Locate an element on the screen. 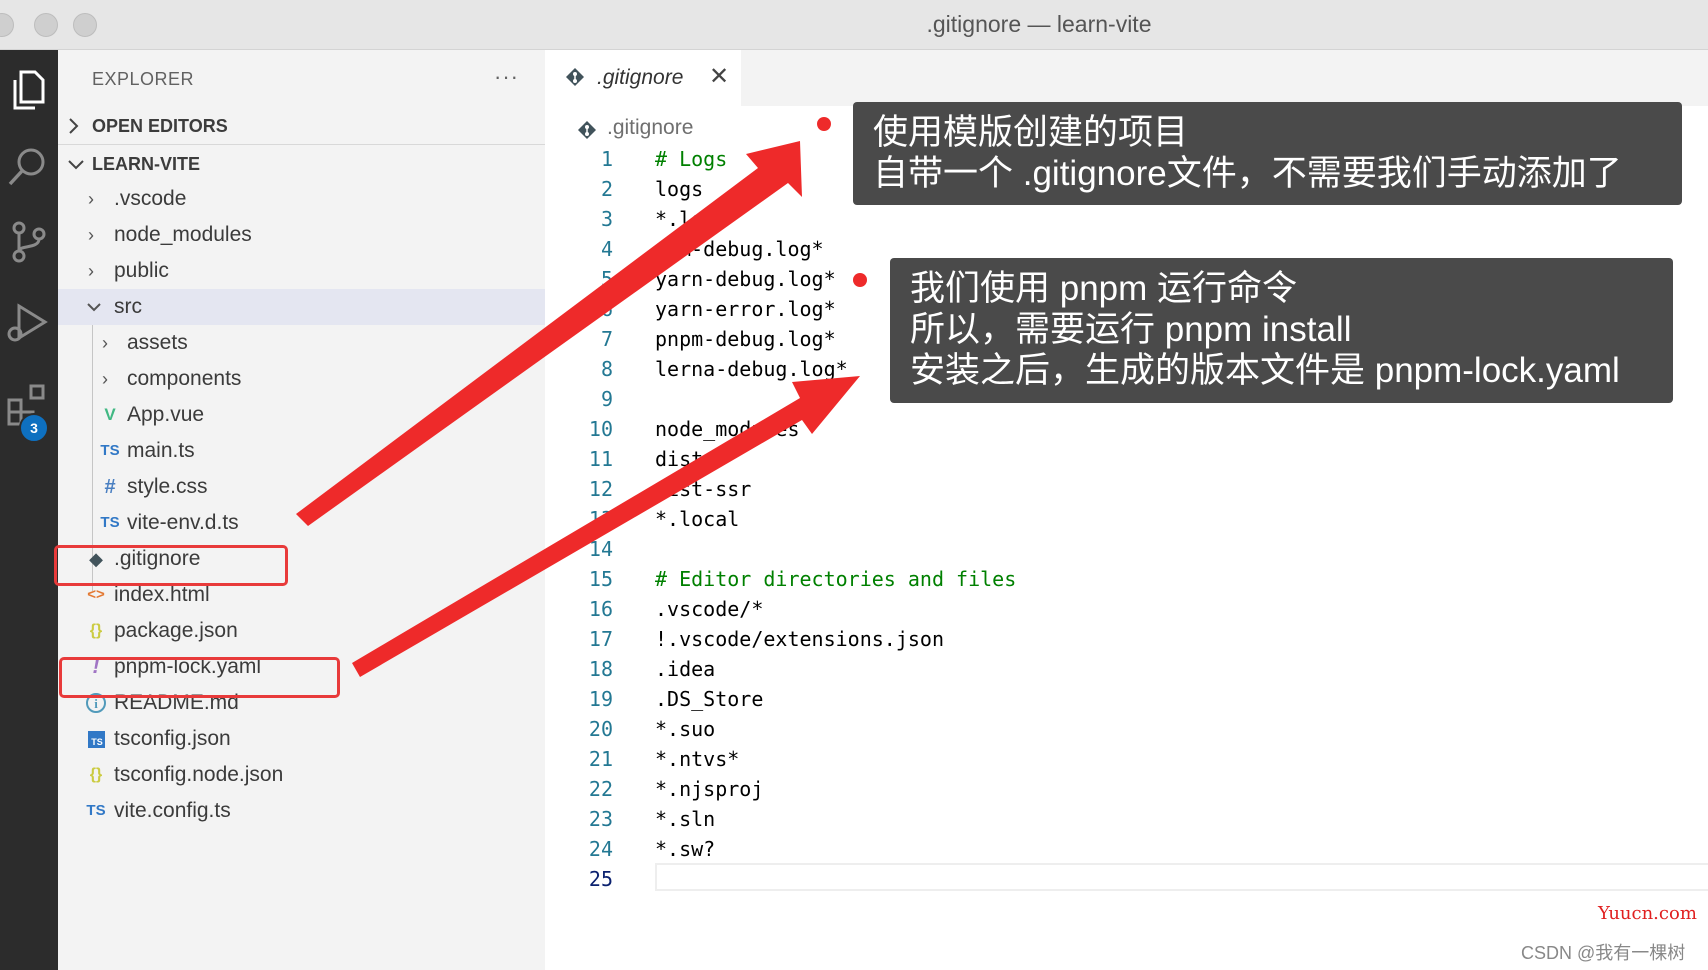 This screenshot has width=1708, height=970. breadcrumb: .gitignore is located at coordinates (650, 128).